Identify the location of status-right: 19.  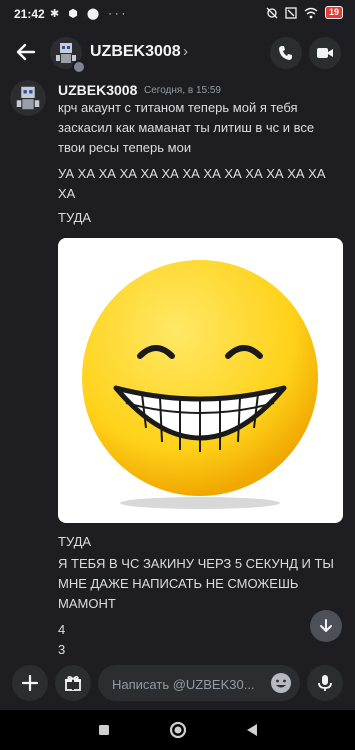
(304, 12).